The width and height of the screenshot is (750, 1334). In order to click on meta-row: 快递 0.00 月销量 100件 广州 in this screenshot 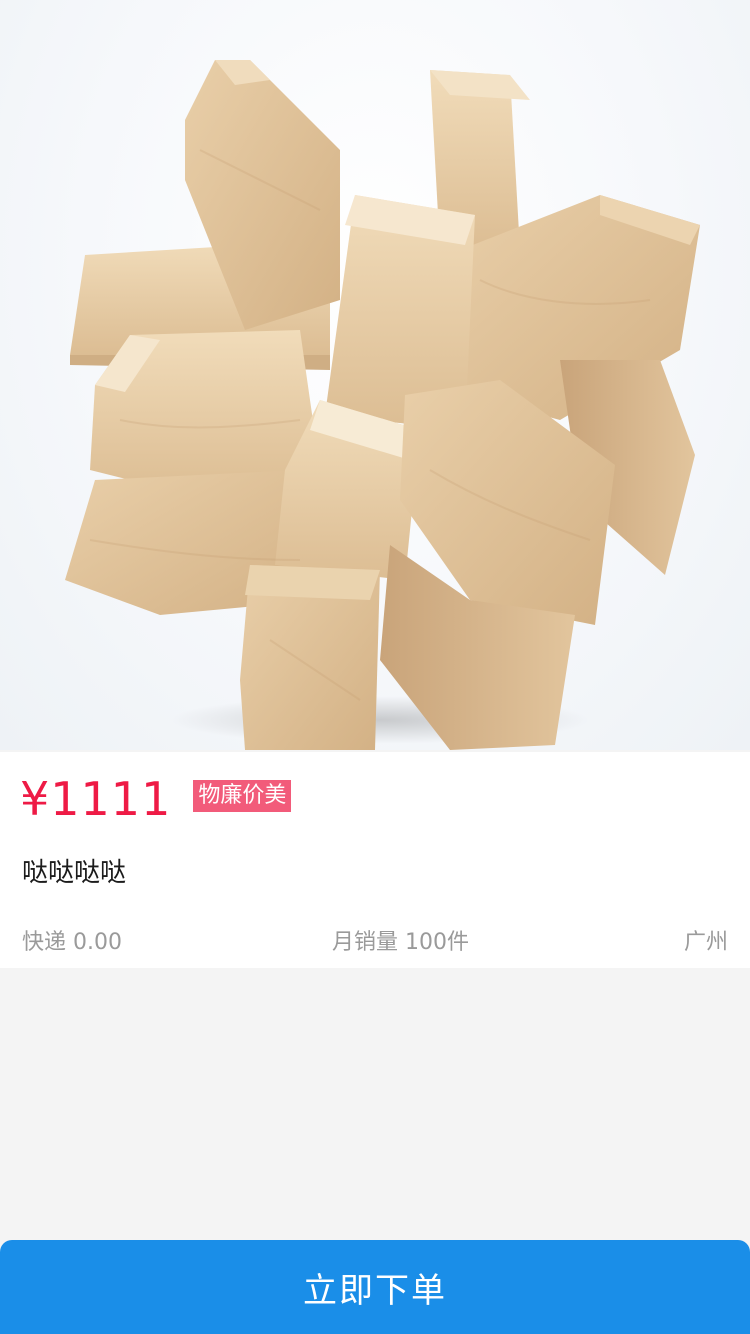, I will do `click(375, 939)`.